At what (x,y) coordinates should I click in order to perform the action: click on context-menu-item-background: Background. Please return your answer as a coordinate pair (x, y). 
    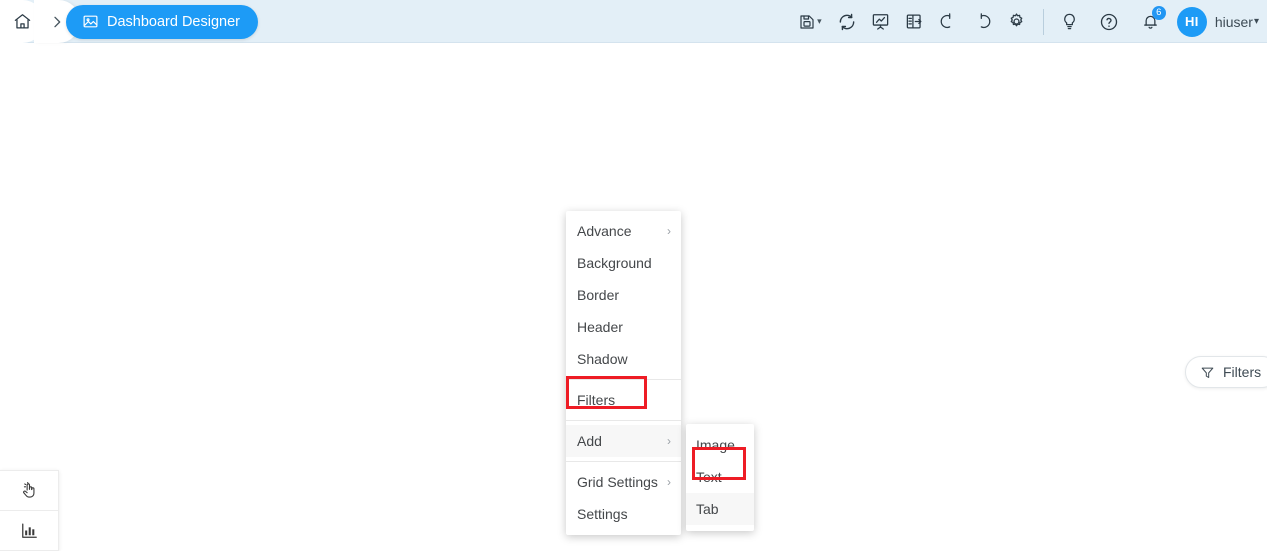
    Looking at the image, I should click on (623, 263).